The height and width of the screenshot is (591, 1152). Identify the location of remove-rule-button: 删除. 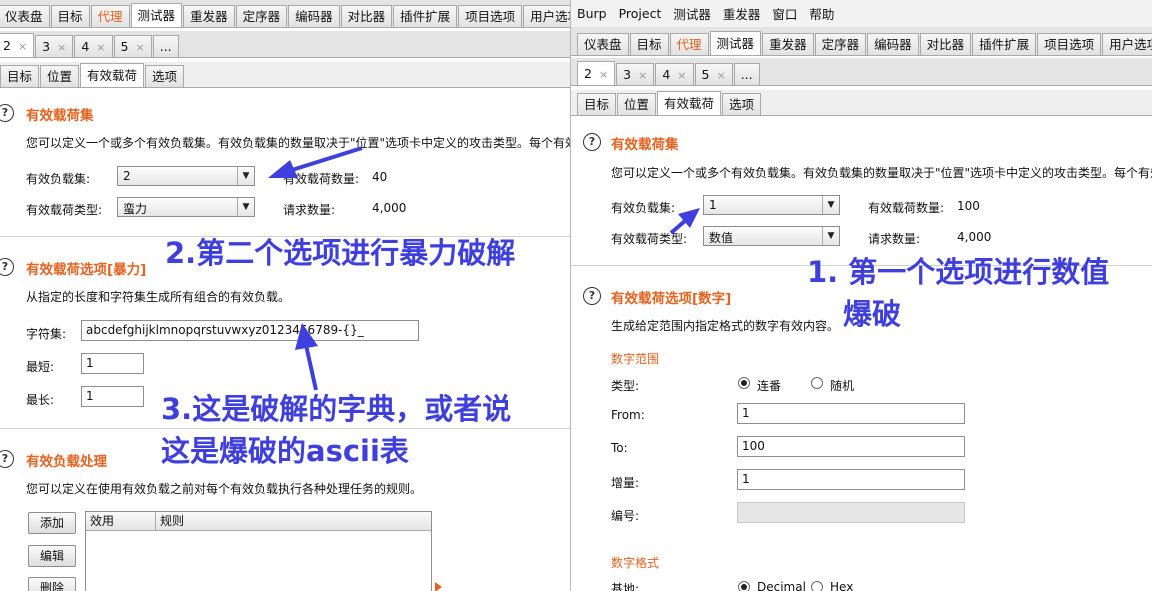
(52, 584).